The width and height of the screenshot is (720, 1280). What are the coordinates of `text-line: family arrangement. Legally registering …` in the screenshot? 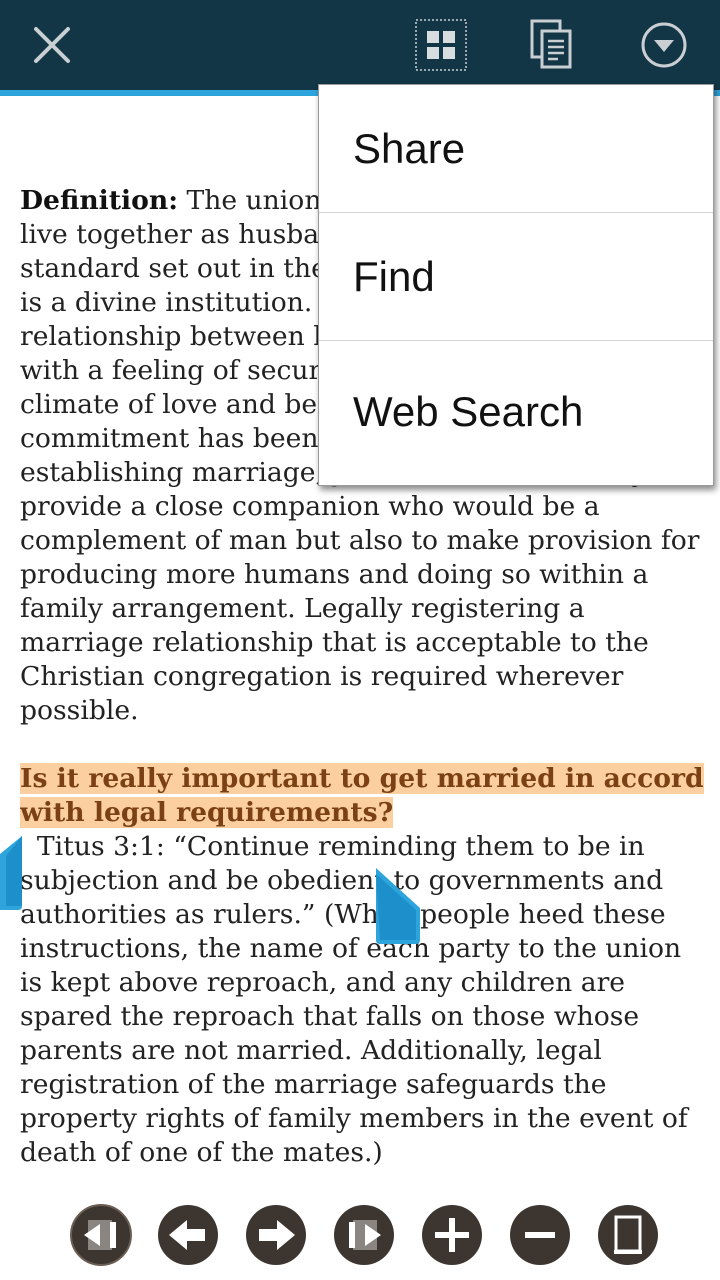 It's located at (302, 608).